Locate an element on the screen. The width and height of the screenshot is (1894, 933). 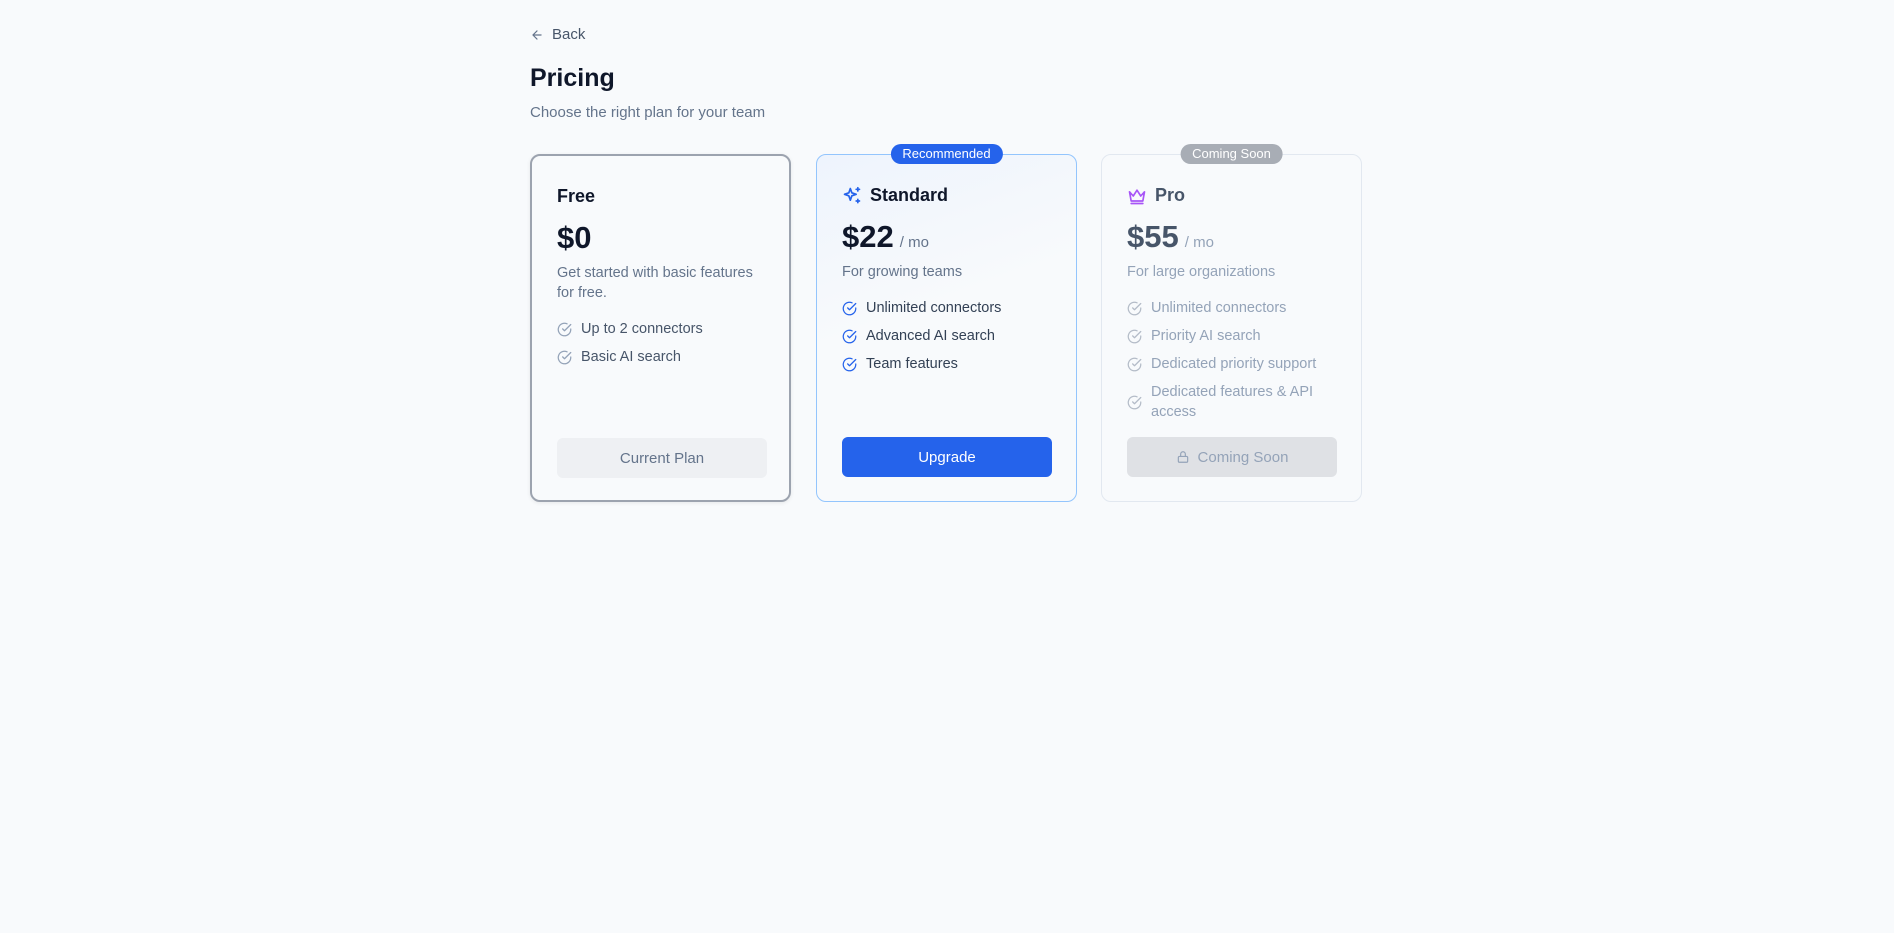
feature-label: Dedicated priority support is located at coordinates (1234, 364).